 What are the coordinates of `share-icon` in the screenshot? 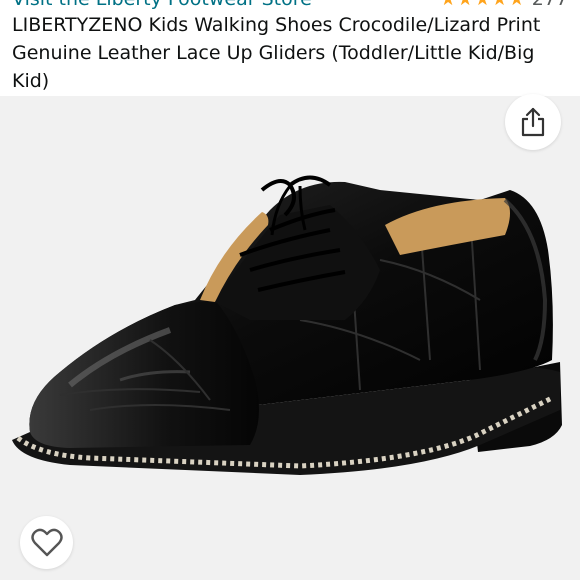 It's located at (533, 122).